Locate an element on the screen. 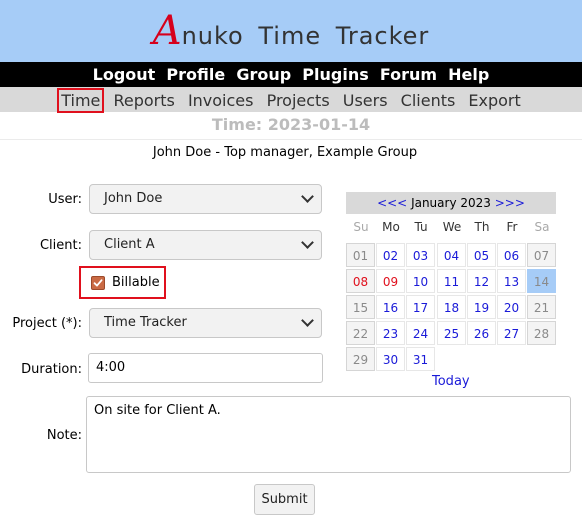 This screenshot has width=582, height=532. billable-highlight: Billable is located at coordinates (122, 282).